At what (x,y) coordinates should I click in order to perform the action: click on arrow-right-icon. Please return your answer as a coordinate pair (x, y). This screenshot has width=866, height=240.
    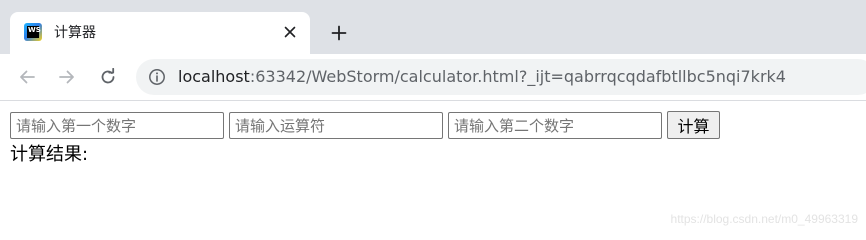
    Looking at the image, I should click on (67, 77).